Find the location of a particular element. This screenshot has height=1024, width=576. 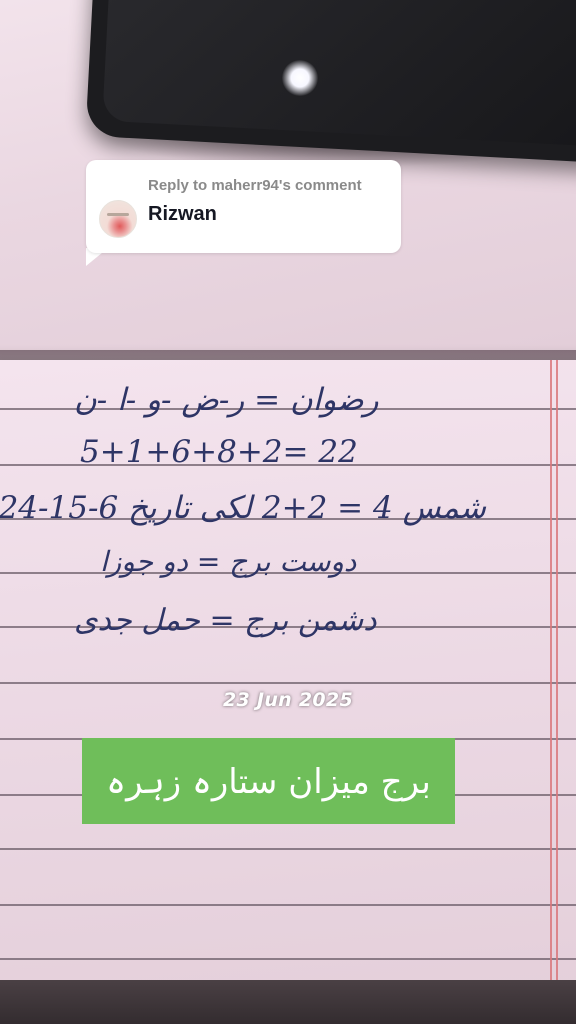

reply-to-comment-sticker: Reply to maherr94's comment Rizwan is located at coordinates (243, 206).